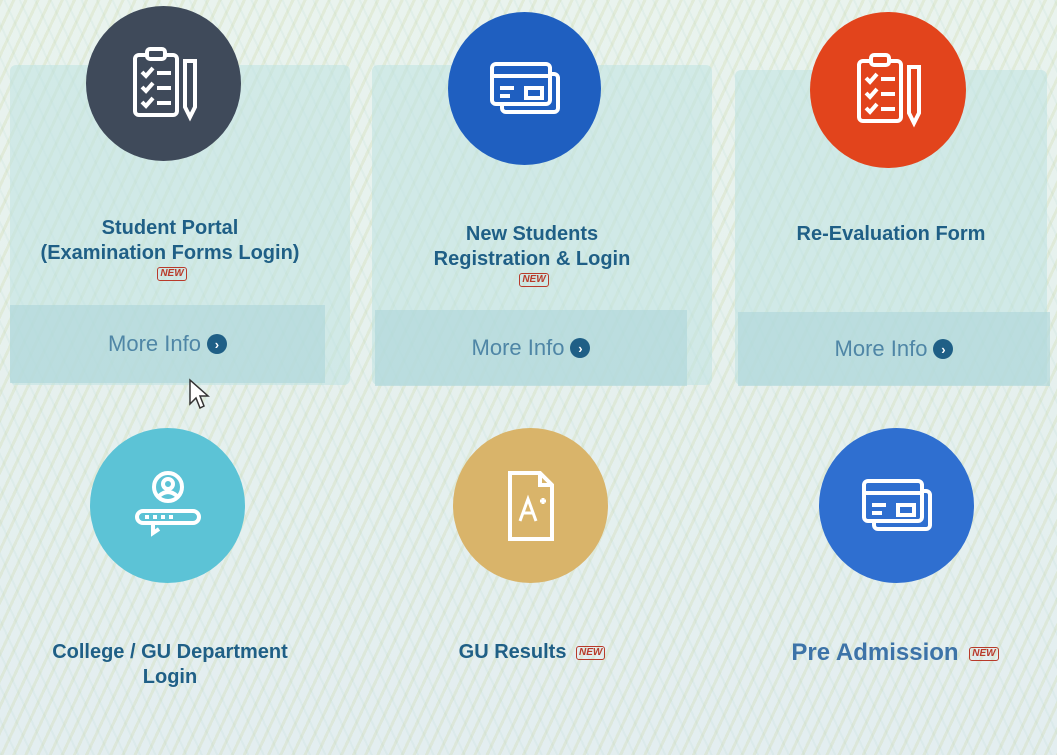  I want to click on tile-pre-admission: Pre Admission NEW, so click(895, 560).